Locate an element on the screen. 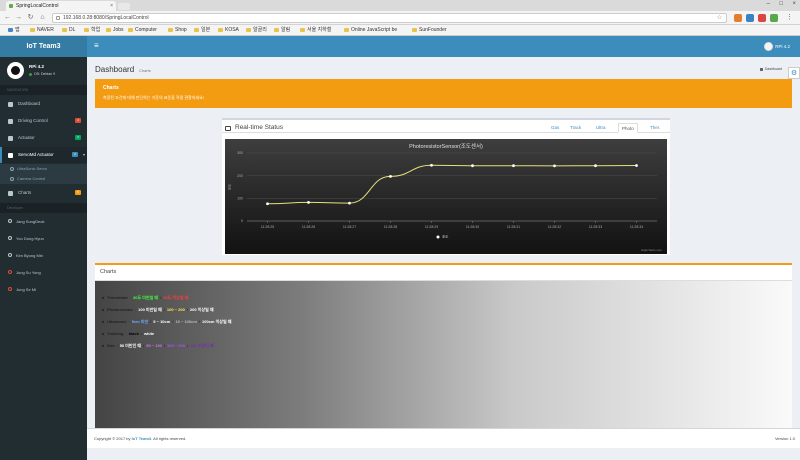 This screenshot has height=460, width=800. inbox-icon is located at coordinates (228, 128).